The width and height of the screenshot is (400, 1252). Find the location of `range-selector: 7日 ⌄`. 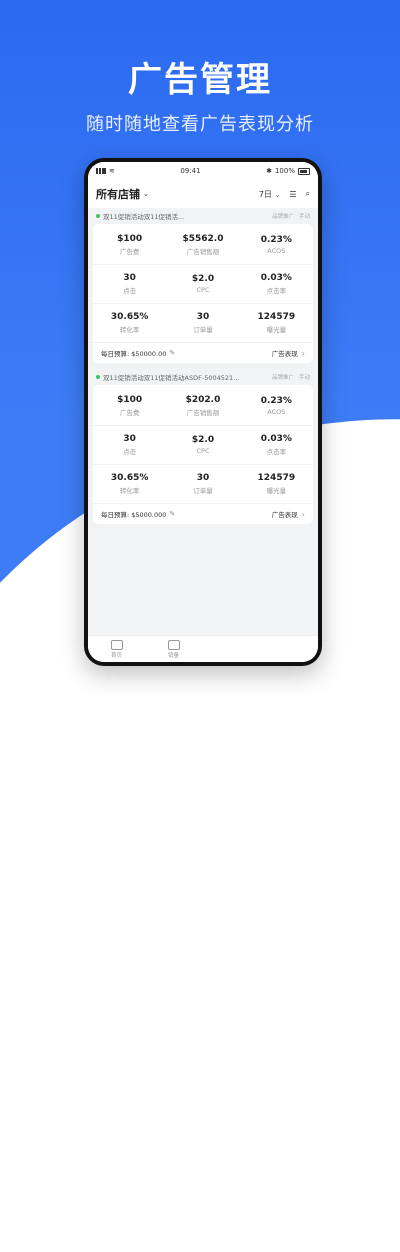

range-selector: 7日 ⌄ is located at coordinates (270, 194).